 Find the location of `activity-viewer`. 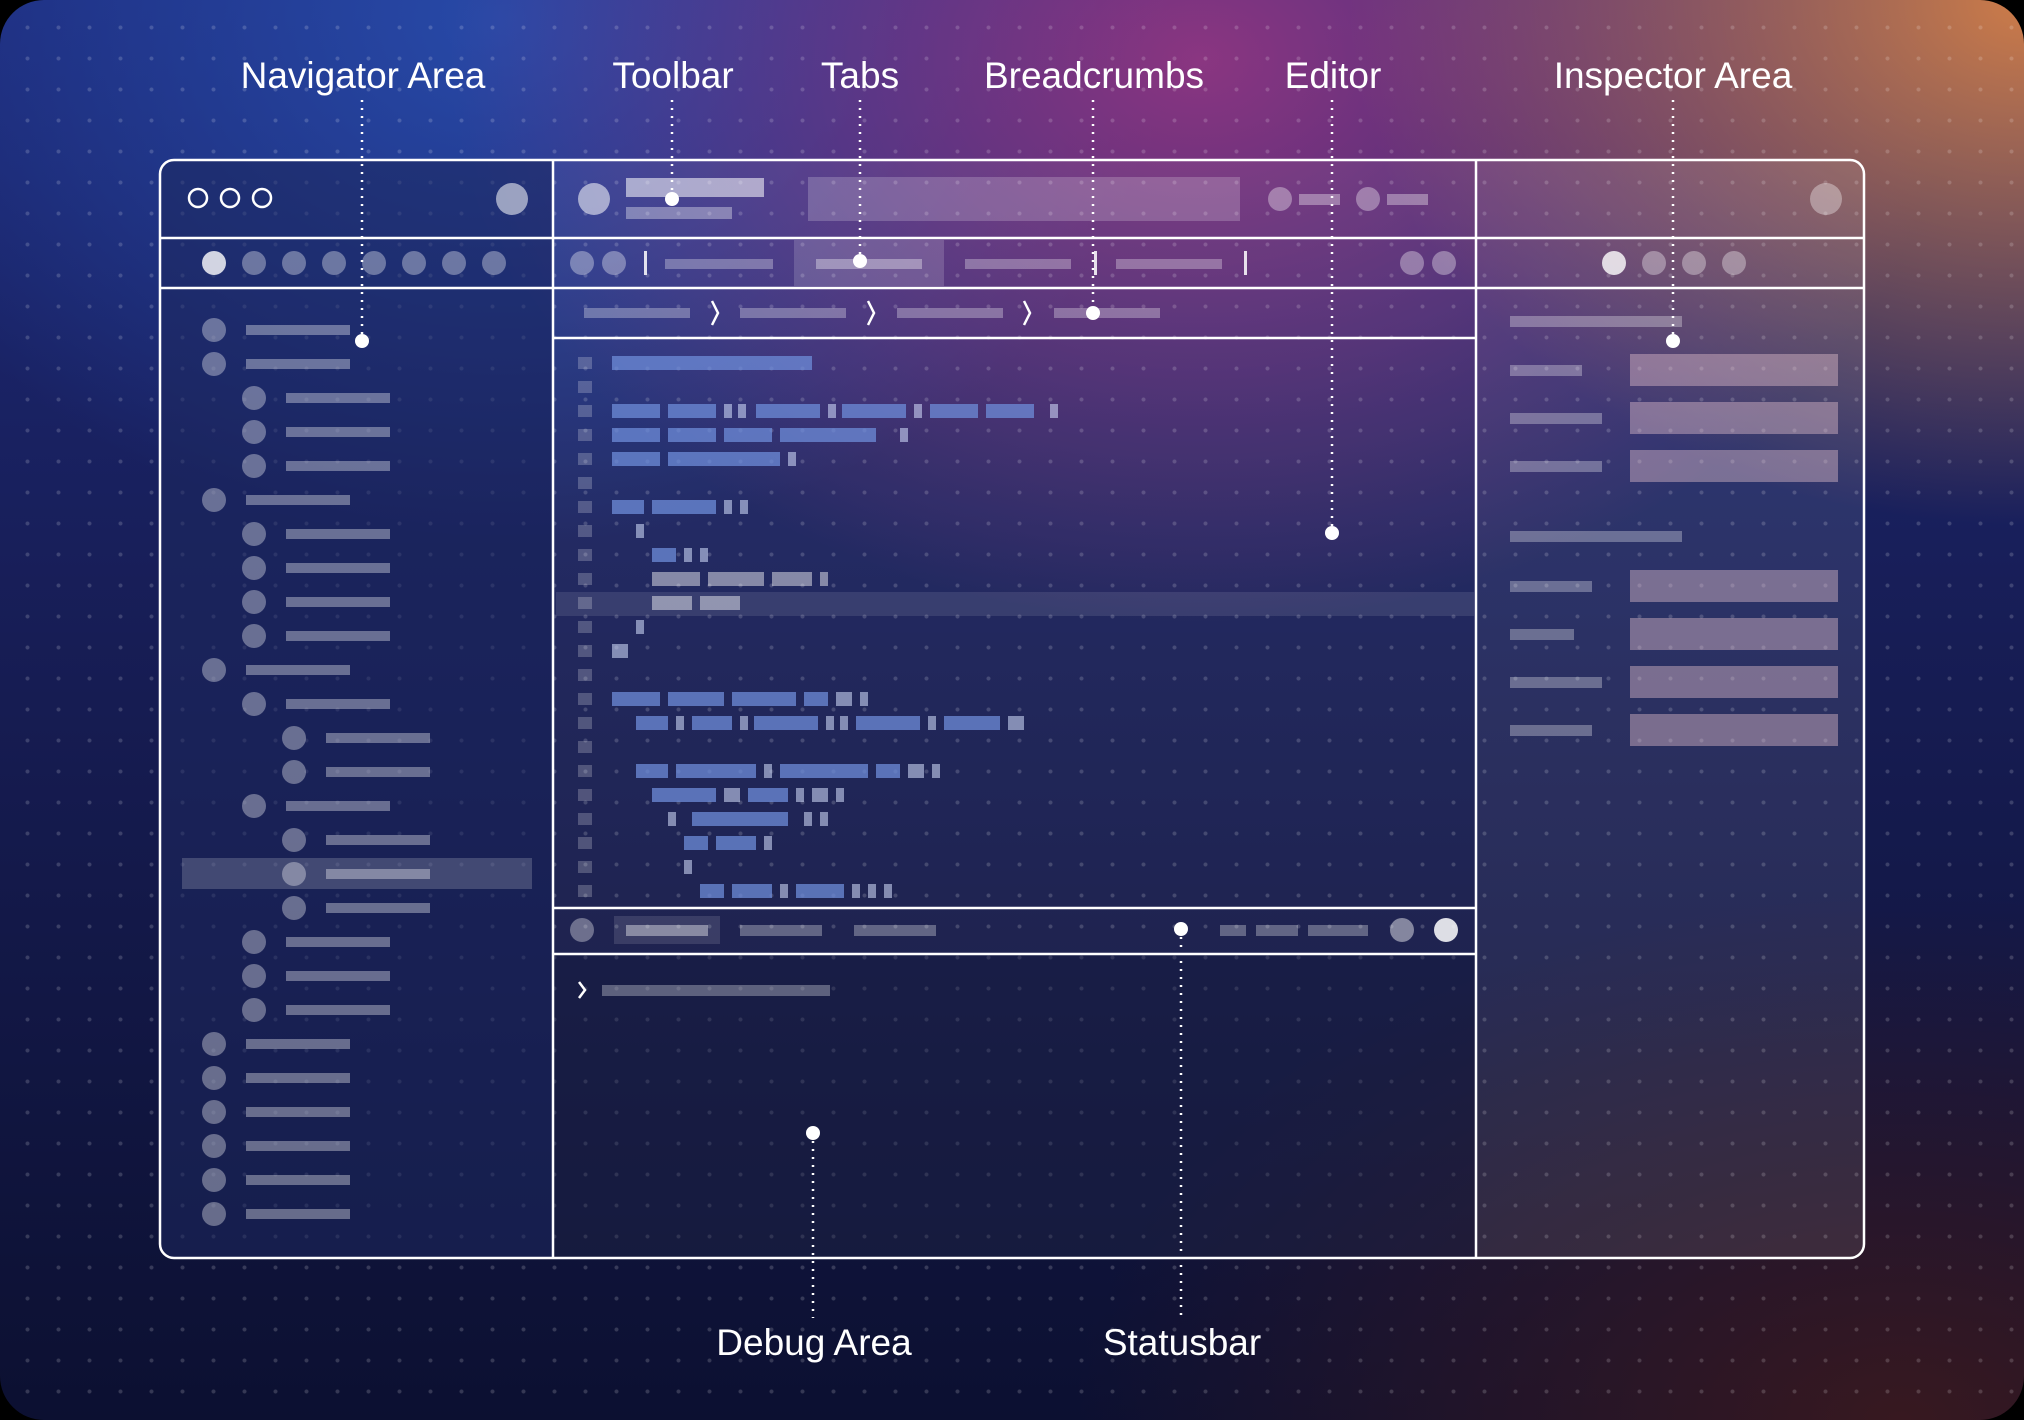

activity-viewer is located at coordinates (1024, 199).